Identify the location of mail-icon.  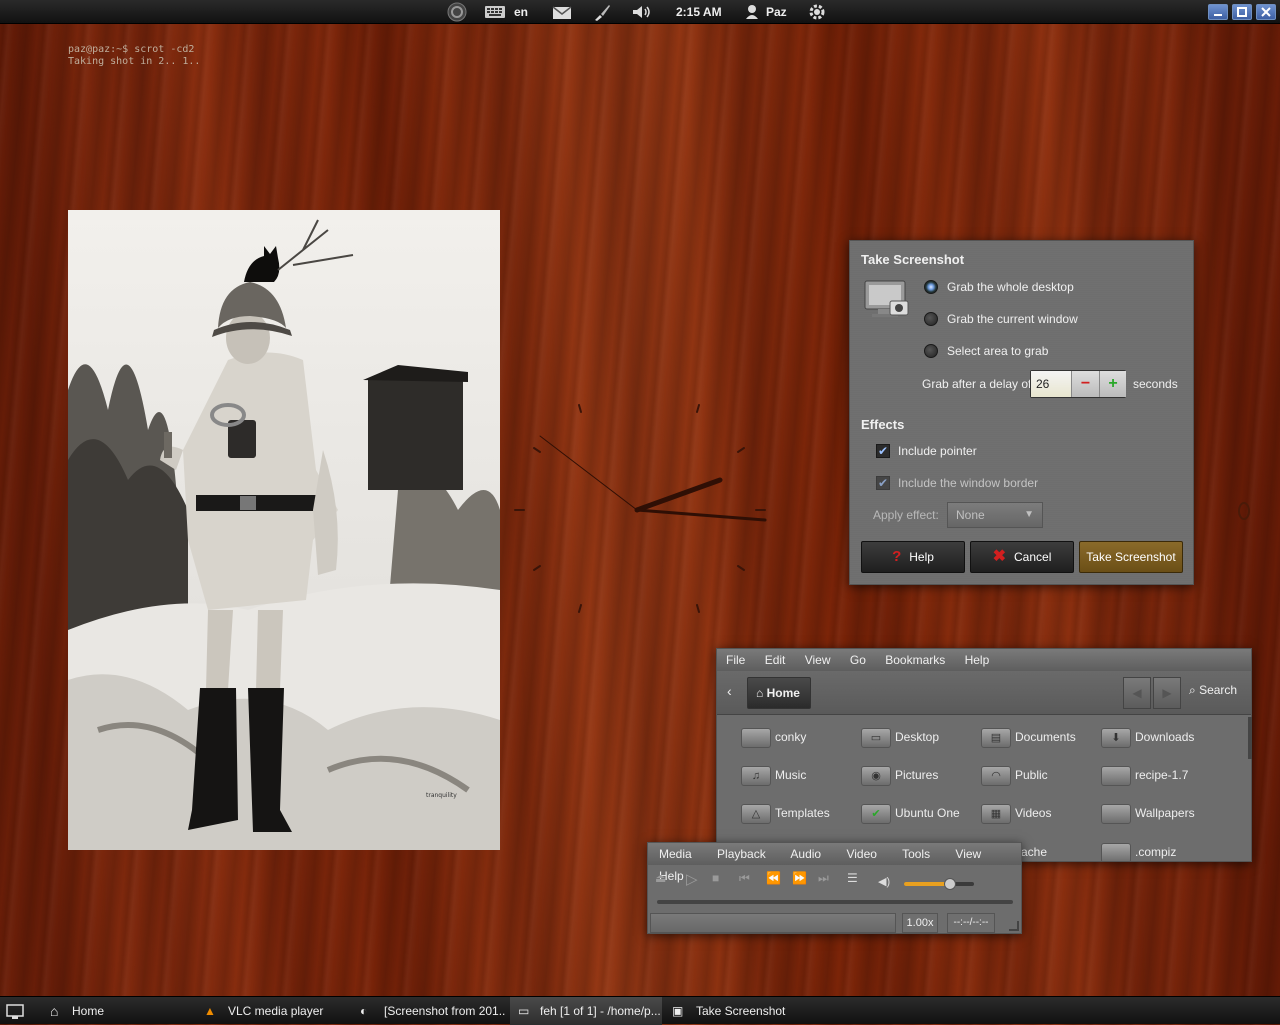
(562, 12).